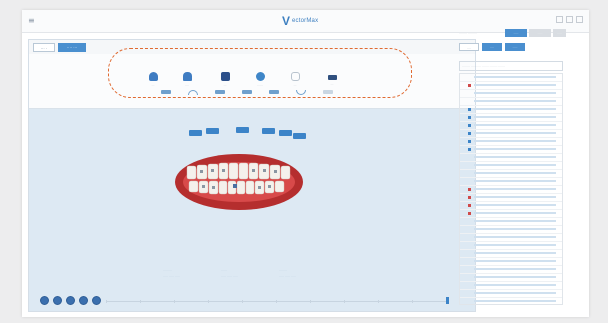  What do you see at coordinates (286, 21) in the screenshot?
I see `logo-mark: V` at bounding box center [286, 21].